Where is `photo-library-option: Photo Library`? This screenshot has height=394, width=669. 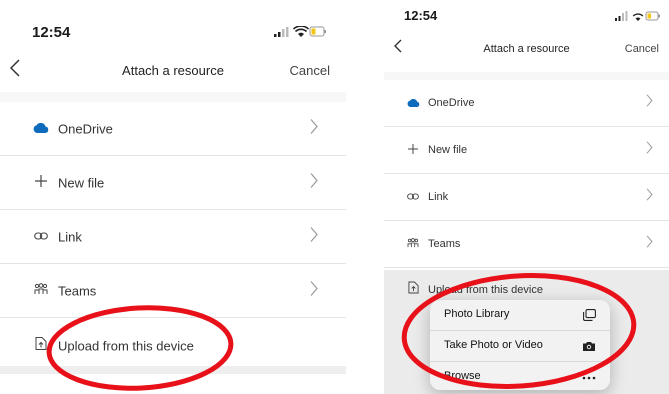
photo-library-option: Photo Library is located at coordinates (520, 315).